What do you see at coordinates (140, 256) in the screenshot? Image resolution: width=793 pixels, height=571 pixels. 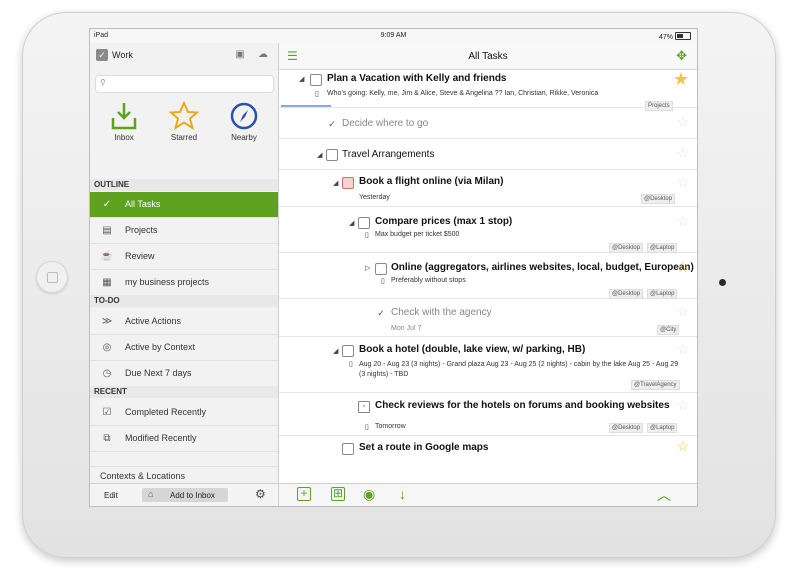 I see `sidebar-item-label: Review` at bounding box center [140, 256].